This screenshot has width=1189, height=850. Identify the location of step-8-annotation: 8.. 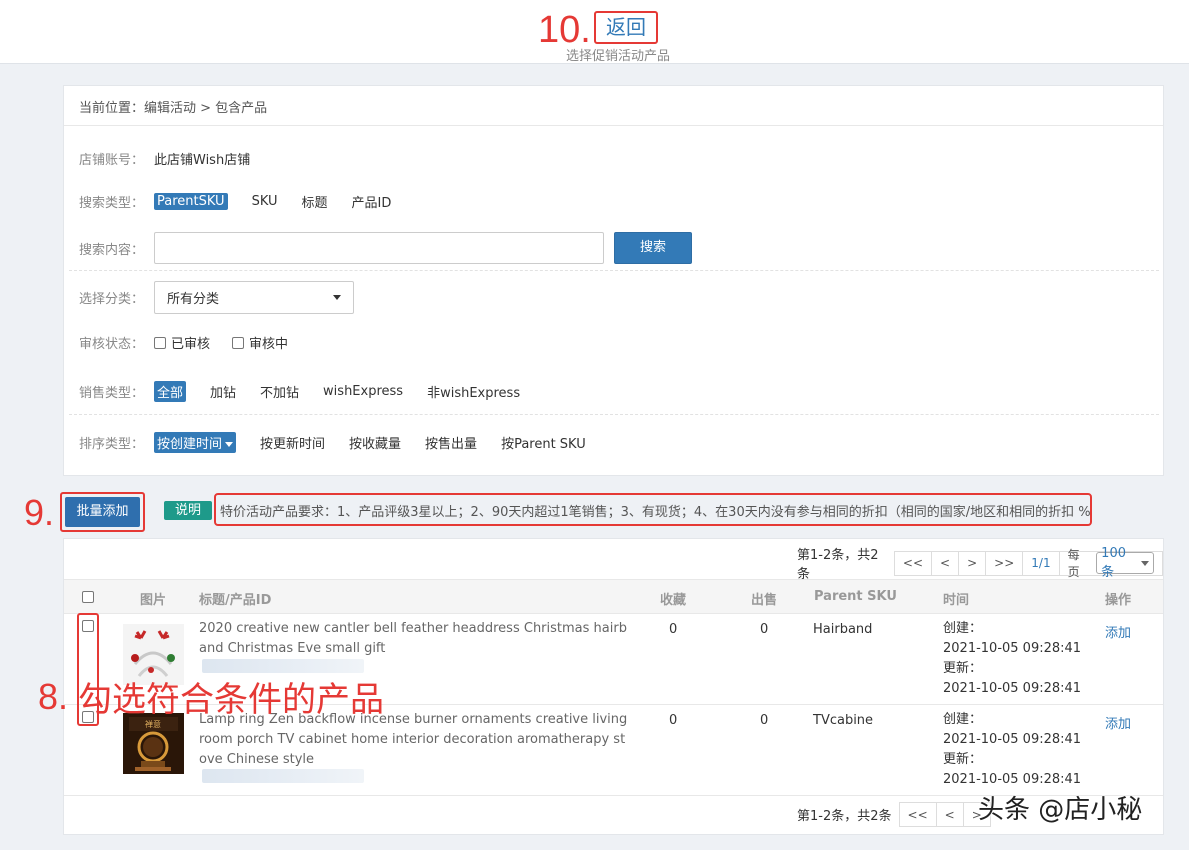
(53, 696).